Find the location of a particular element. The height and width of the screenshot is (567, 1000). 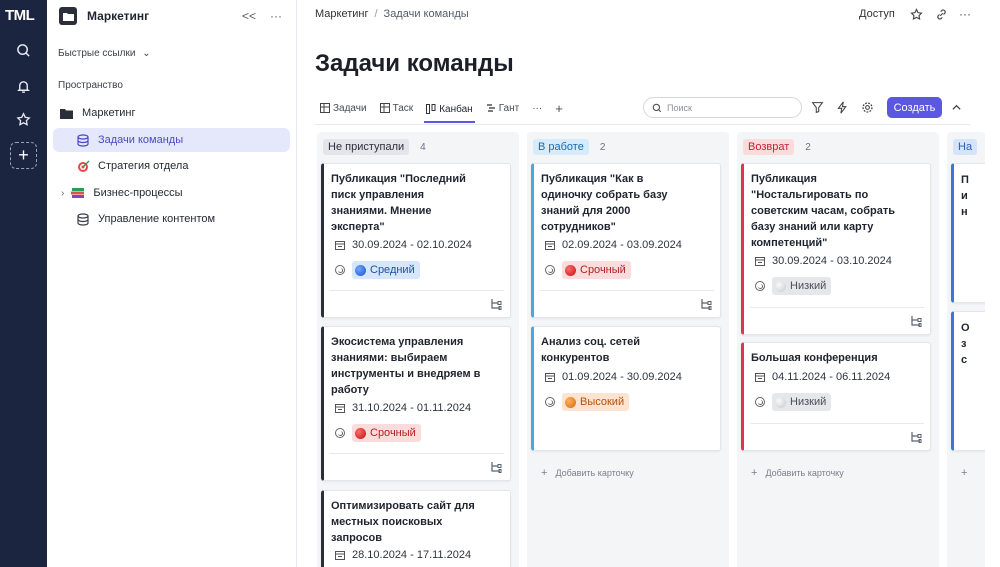

breadcrumb-root: Маркетинг is located at coordinates (341, 14).